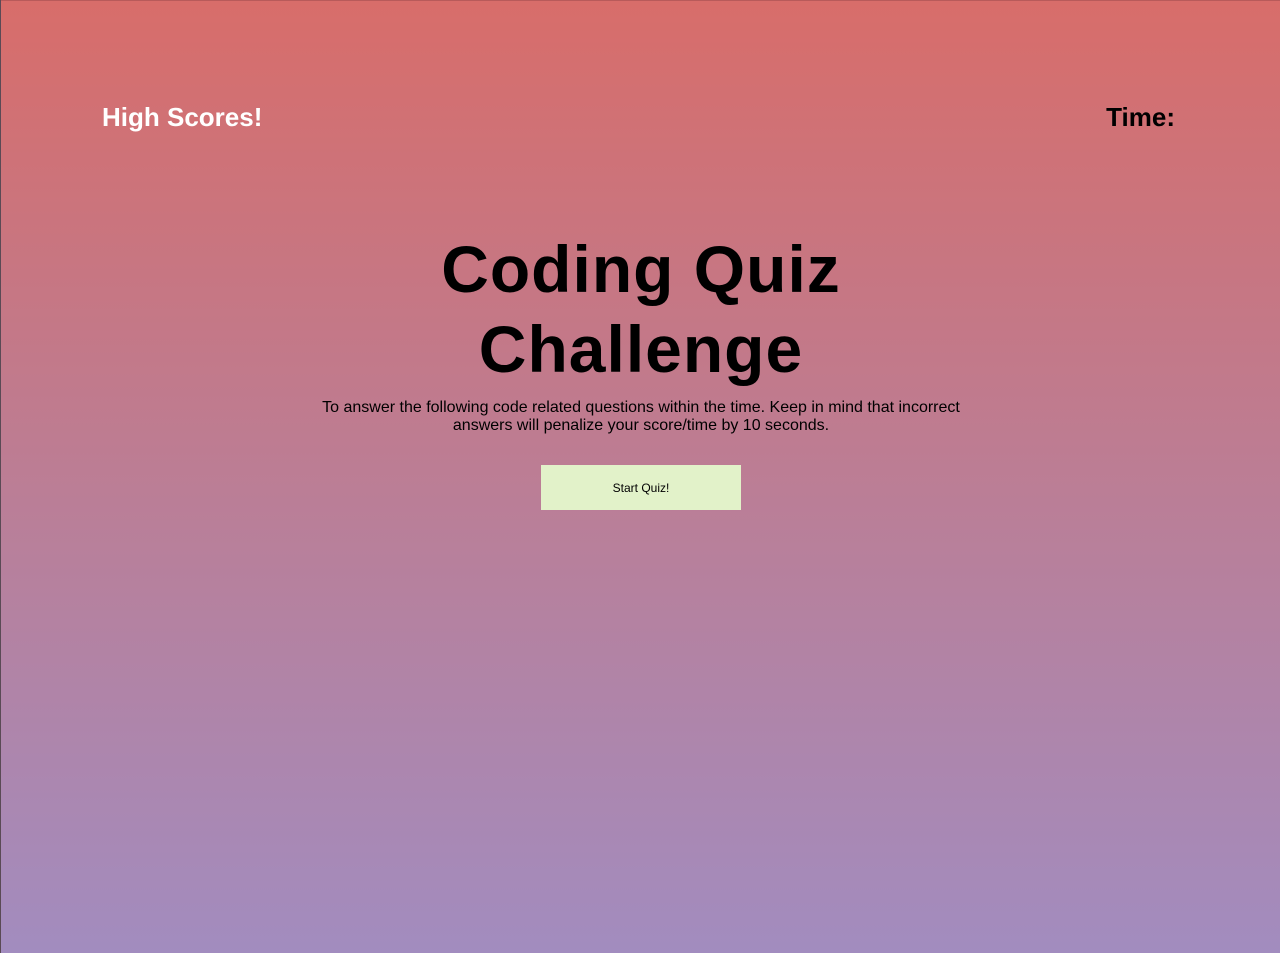  I want to click on start-quiz-button: Start Quiz!, so click(641, 487).